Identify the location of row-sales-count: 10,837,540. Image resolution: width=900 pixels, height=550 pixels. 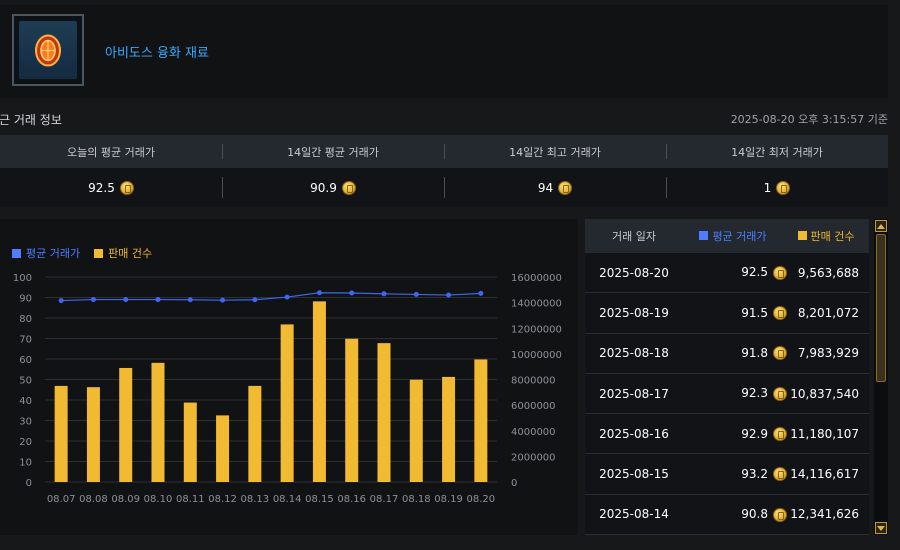
(824, 393).